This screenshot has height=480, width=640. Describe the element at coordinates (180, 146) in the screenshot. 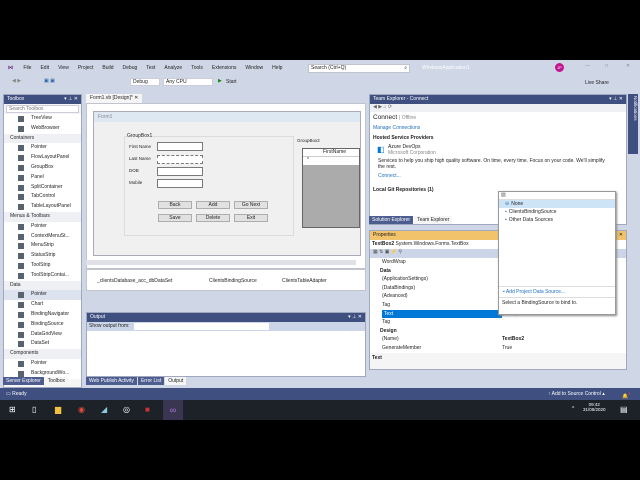

I see `first-name-textbox` at that location.